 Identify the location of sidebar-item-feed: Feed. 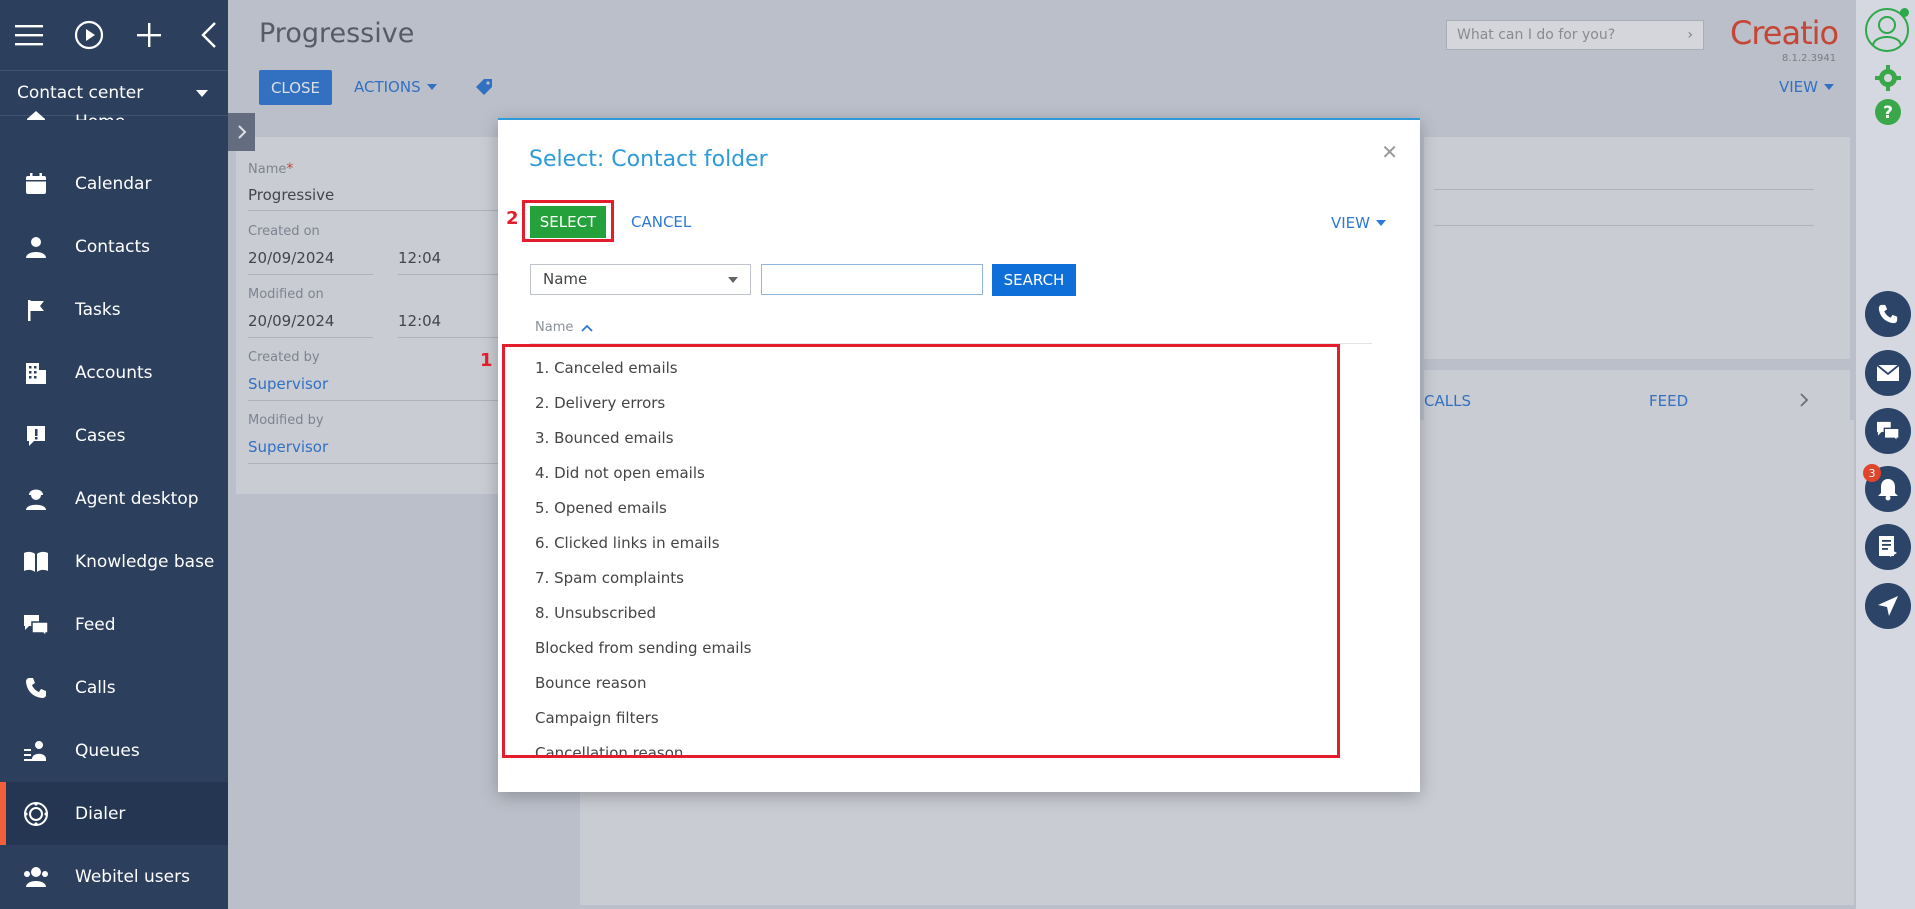
(114, 624).